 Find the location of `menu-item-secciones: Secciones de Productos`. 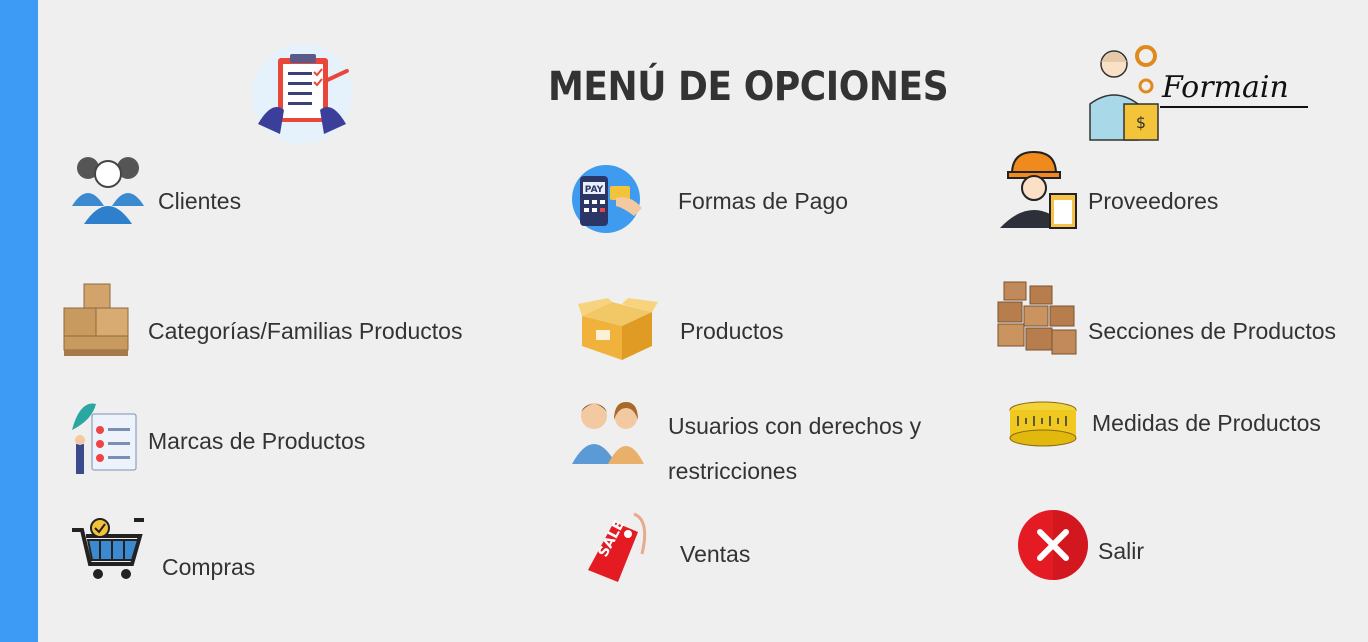

menu-item-secciones: Secciones de Productos is located at coordinates (1180, 321).